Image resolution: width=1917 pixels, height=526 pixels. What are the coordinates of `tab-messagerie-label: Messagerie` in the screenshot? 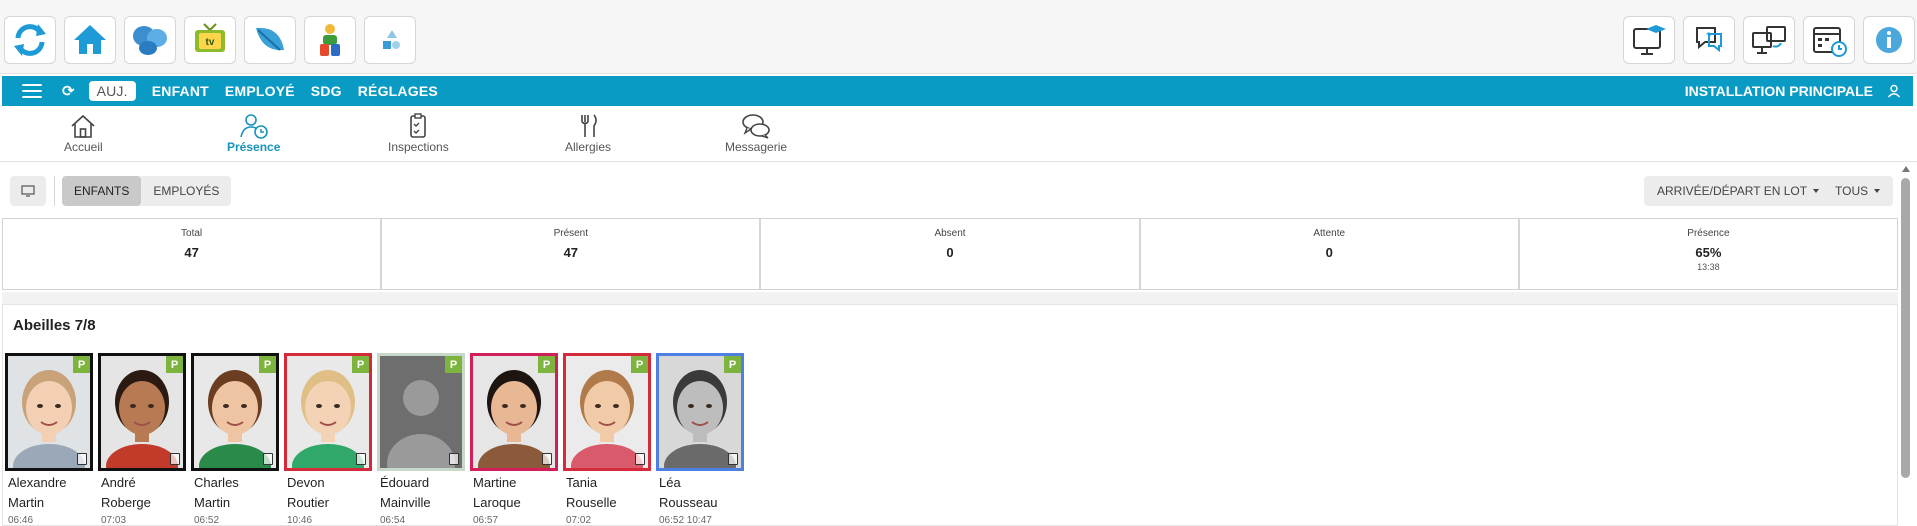 It's located at (756, 147).